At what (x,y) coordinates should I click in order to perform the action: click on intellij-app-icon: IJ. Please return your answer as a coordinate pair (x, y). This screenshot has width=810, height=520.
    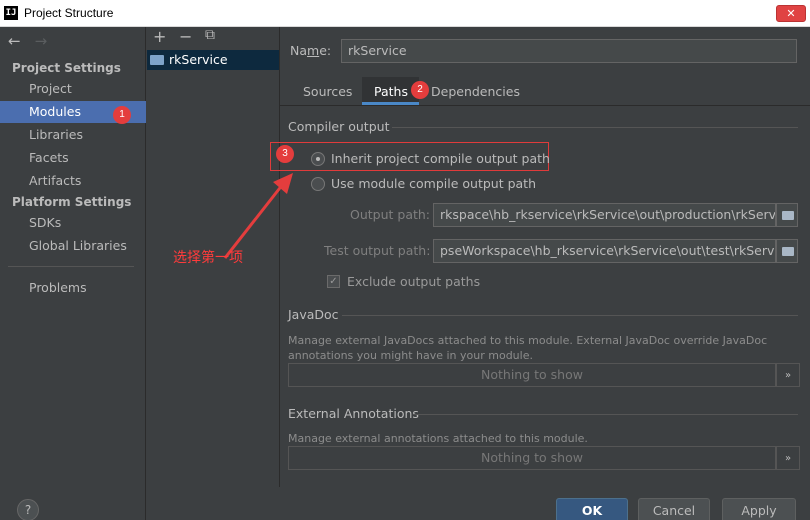
    Looking at the image, I should click on (11, 13).